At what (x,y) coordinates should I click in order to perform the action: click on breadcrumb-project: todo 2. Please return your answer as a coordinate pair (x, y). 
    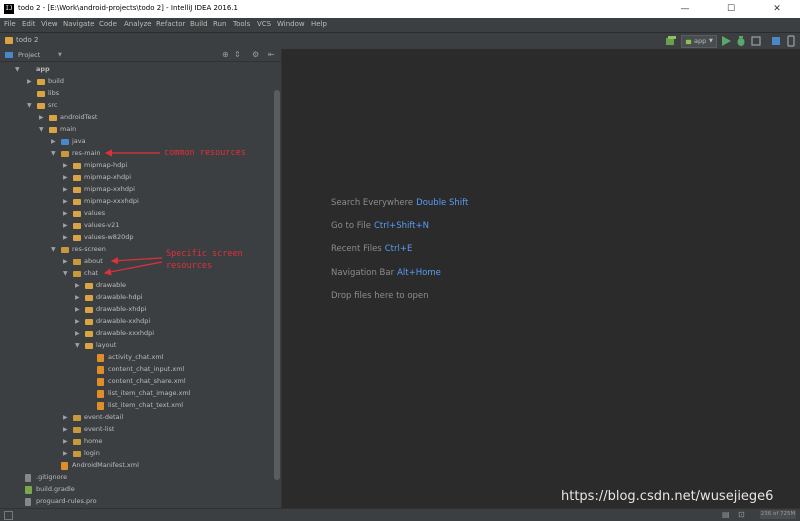
    Looking at the image, I should click on (27, 40).